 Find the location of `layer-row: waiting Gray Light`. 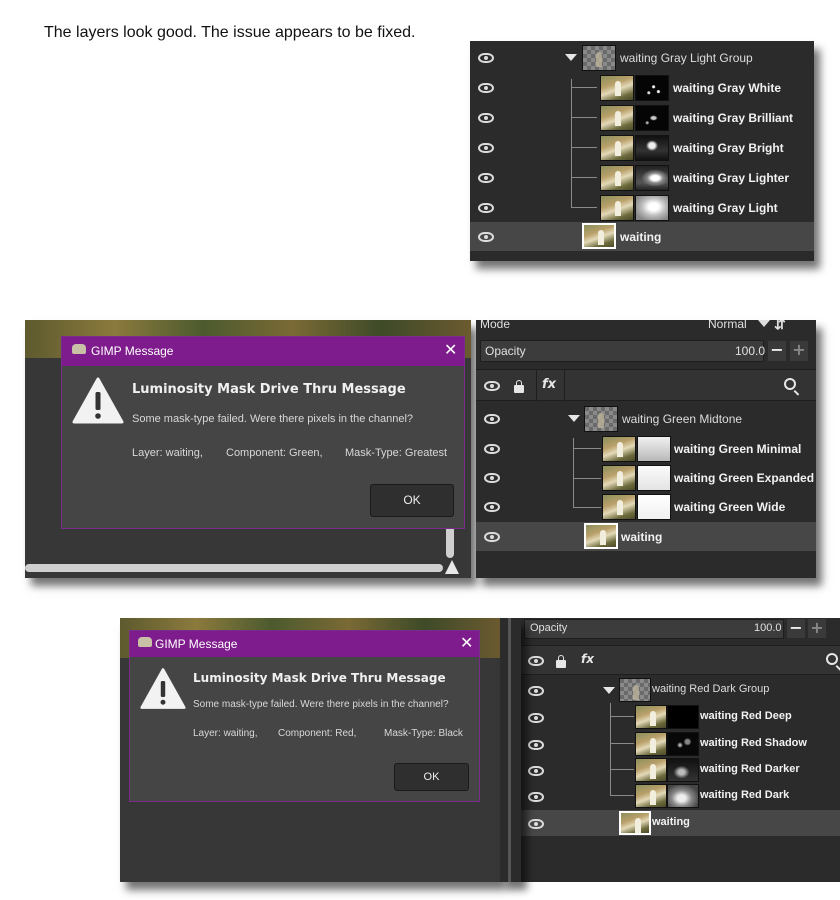

layer-row: waiting Gray Light is located at coordinates (642, 208).